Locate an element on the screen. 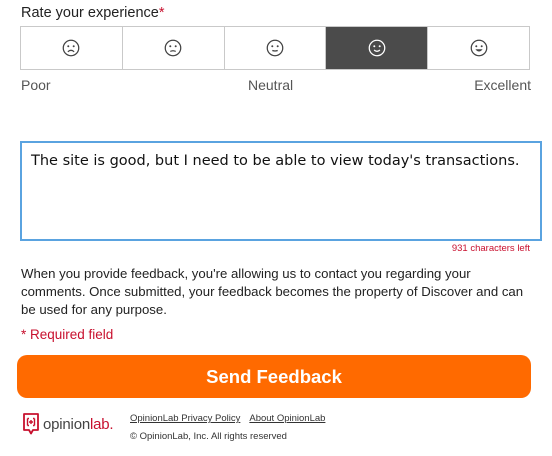 The height and width of the screenshot is (456, 552). opinionlab-logo: opinionlab. is located at coordinates (68, 424).